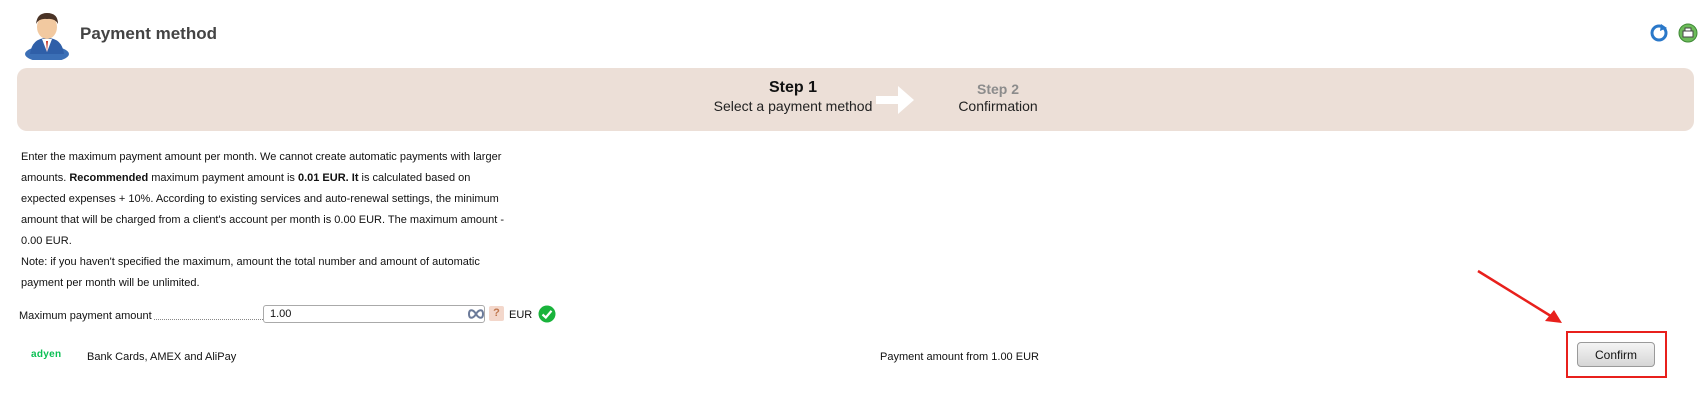 This screenshot has height=415, width=1704. What do you see at coordinates (1659, 33) in the screenshot?
I see `refresh-icon` at bounding box center [1659, 33].